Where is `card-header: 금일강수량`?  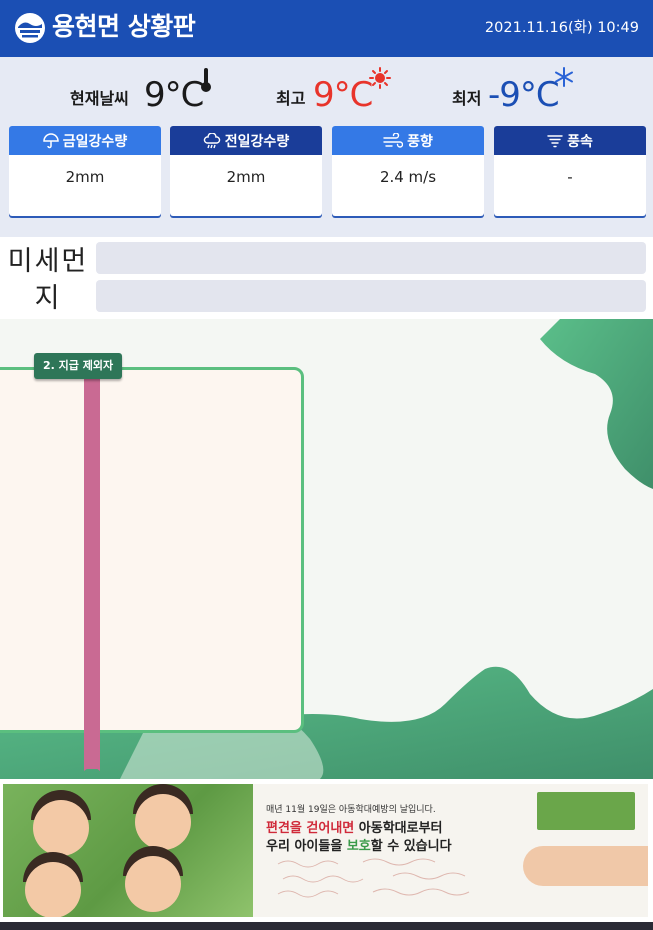
card-header: 금일강수량 is located at coordinates (85, 140).